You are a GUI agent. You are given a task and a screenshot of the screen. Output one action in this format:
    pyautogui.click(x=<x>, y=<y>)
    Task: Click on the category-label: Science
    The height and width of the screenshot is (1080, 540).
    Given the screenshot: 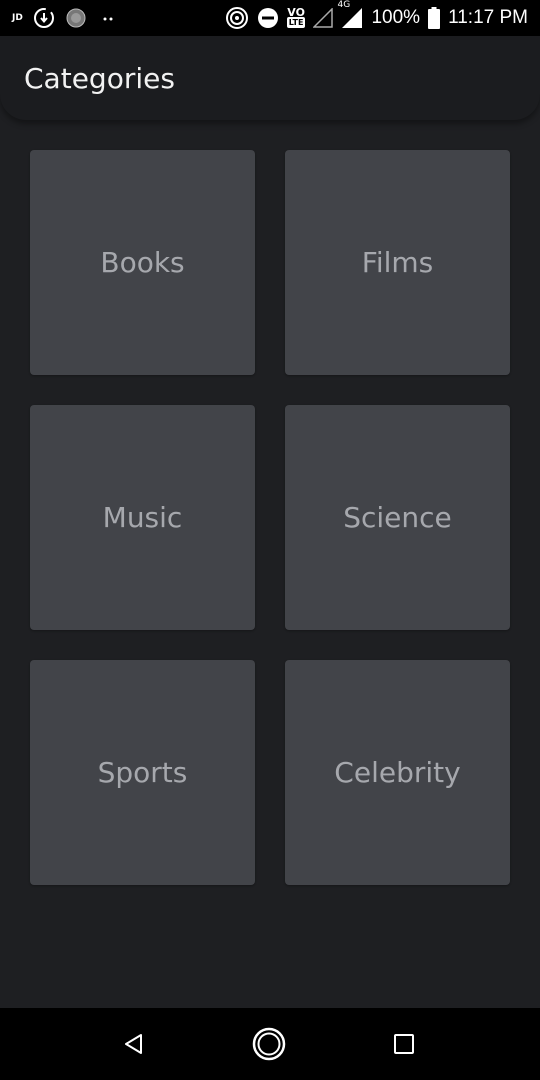 What is the action you would take?
    pyautogui.click(x=397, y=517)
    